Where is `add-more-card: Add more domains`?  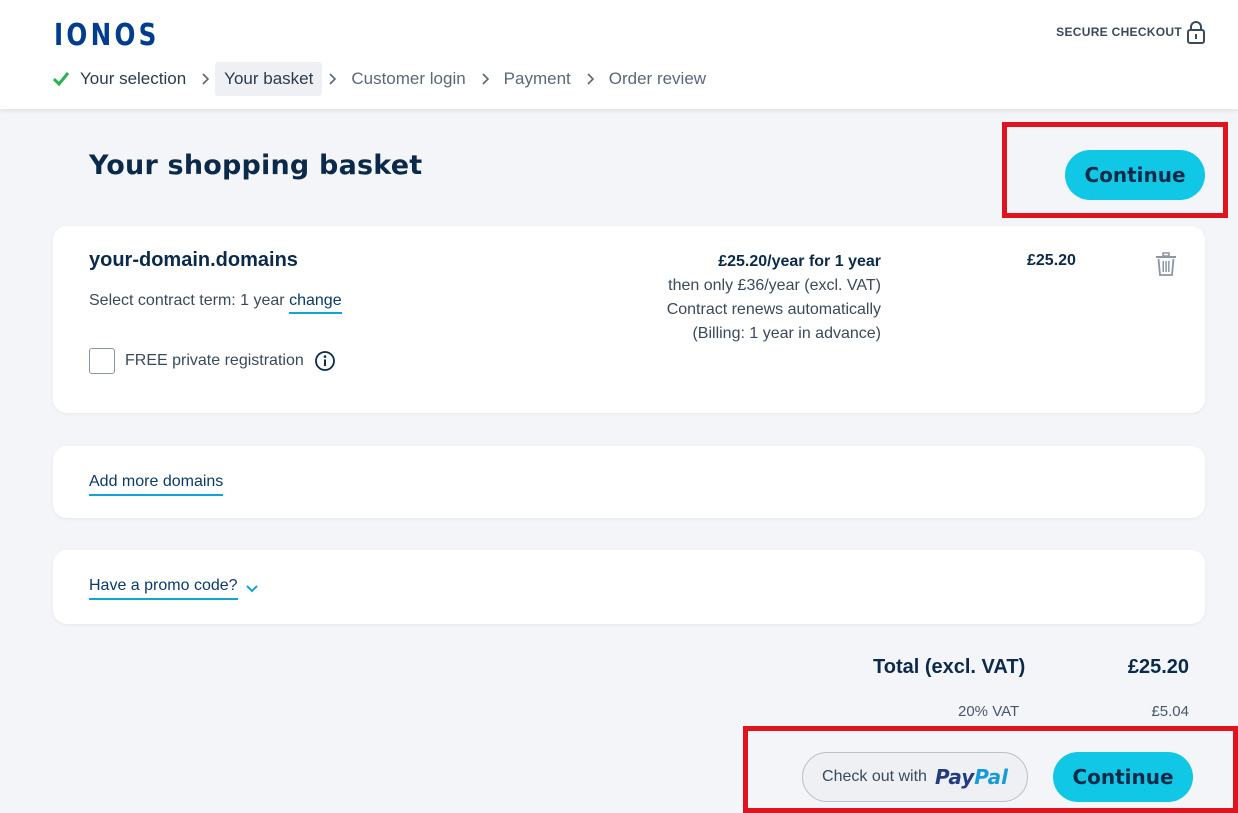
add-more-card: Add more domains is located at coordinates (629, 482).